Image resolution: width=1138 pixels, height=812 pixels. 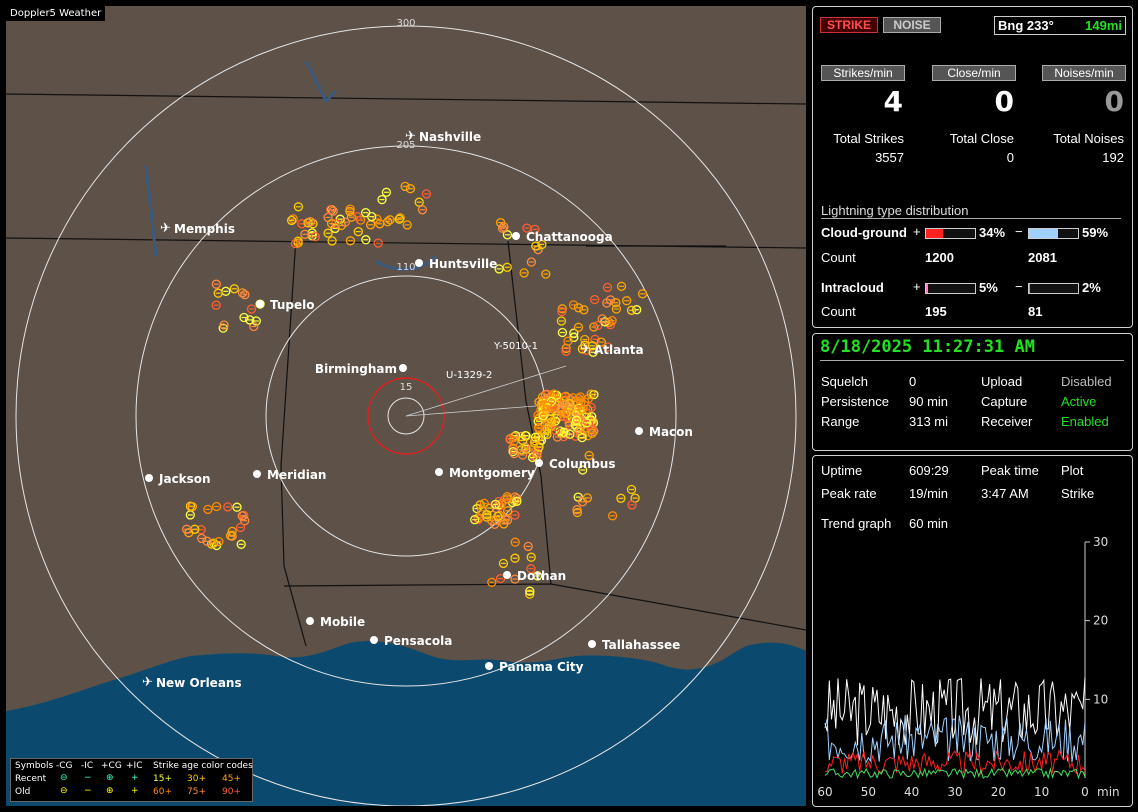 What do you see at coordinates (199, 683) in the screenshot?
I see `city-label: New Orleans` at bounding box center [199, 683].